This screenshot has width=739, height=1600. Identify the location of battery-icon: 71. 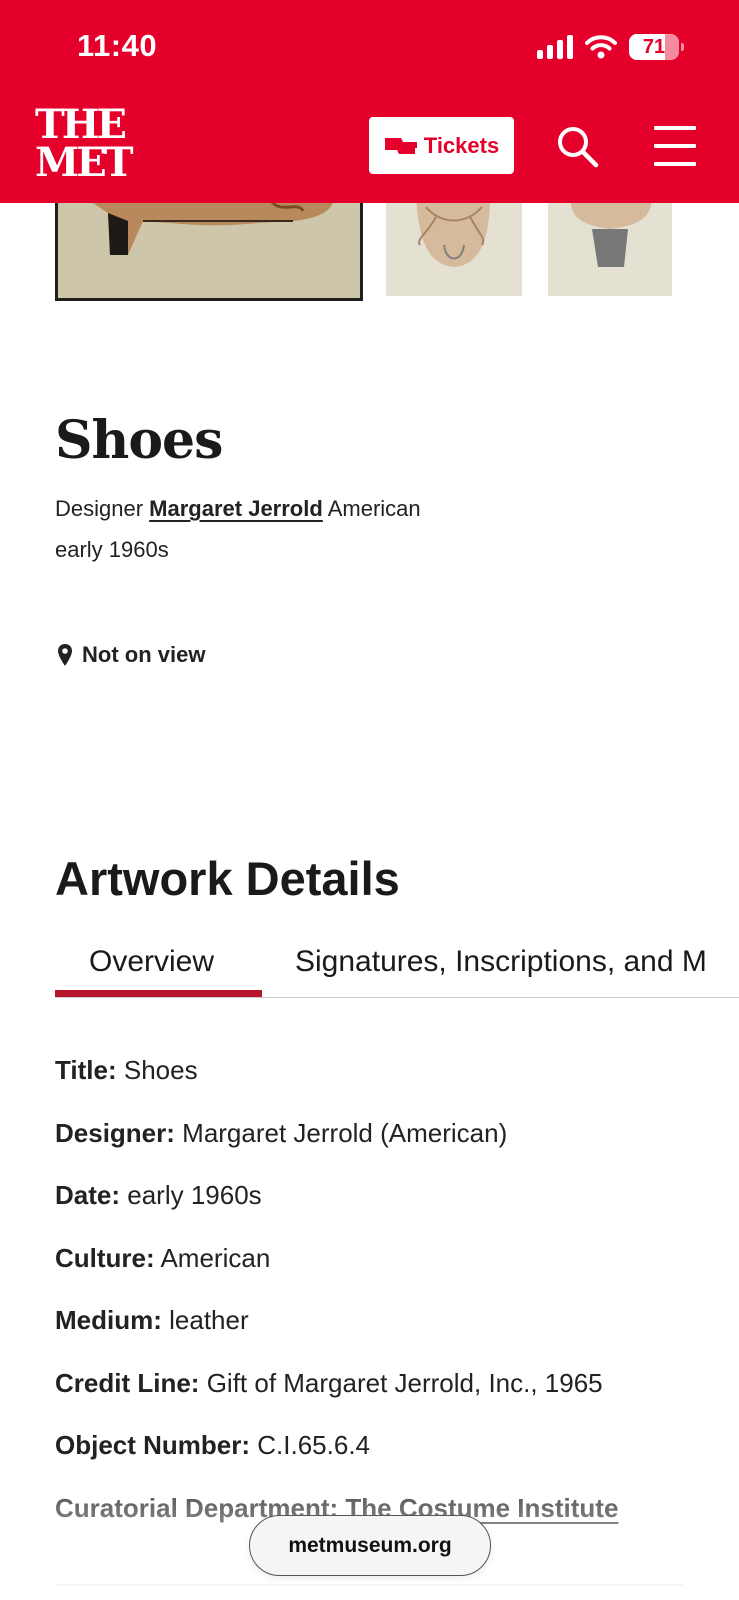
(656, 47).